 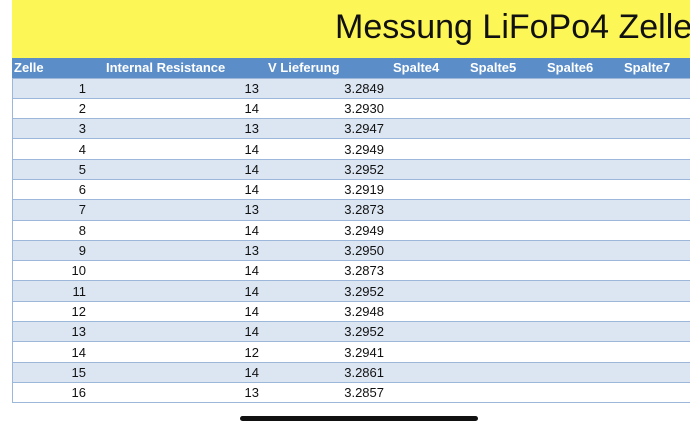 What do you see at coordinates (52, 210) in the screenshot?
I see `cell-zelle: 7` at bounding box center [52, 210].